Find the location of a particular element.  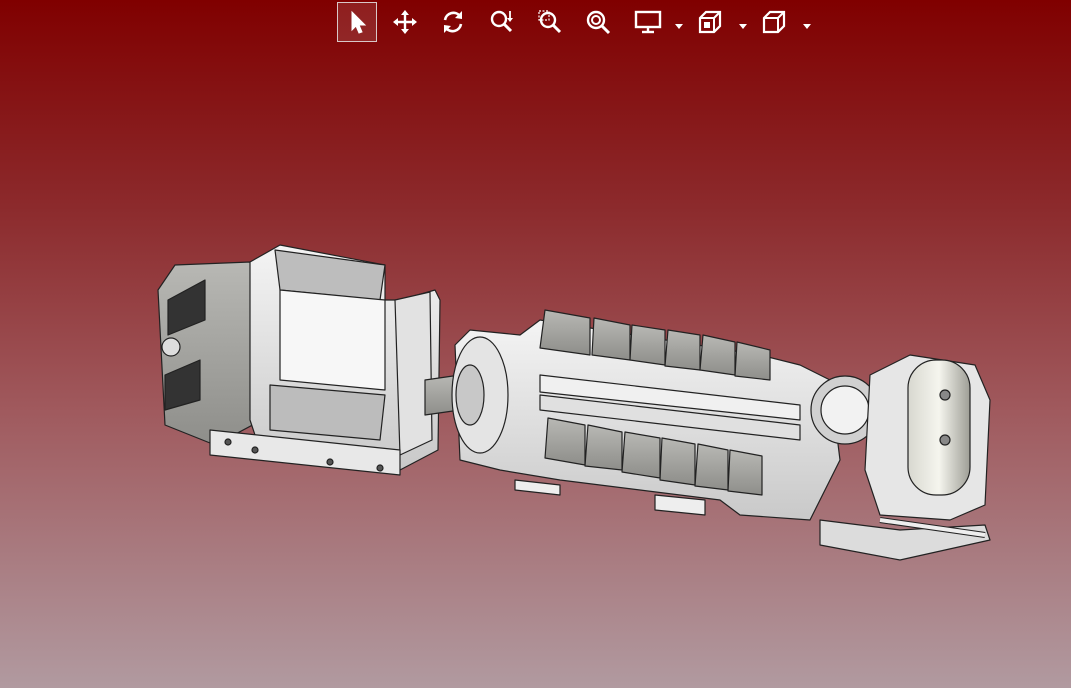

cube-icon is located at coordinates (774, 22).